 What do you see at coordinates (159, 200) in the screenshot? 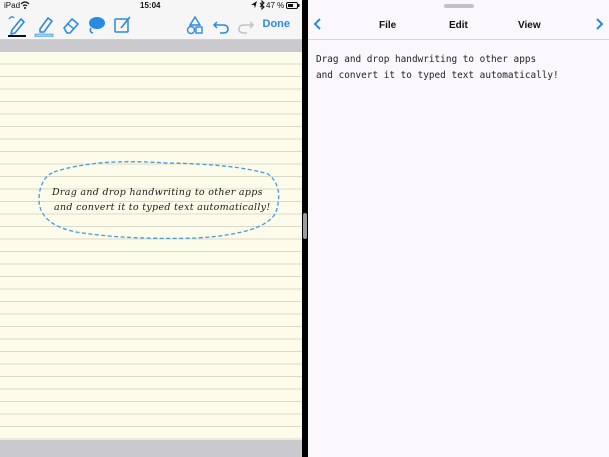
I see `lasso-selection-outline` at bounding box center [159, 200].